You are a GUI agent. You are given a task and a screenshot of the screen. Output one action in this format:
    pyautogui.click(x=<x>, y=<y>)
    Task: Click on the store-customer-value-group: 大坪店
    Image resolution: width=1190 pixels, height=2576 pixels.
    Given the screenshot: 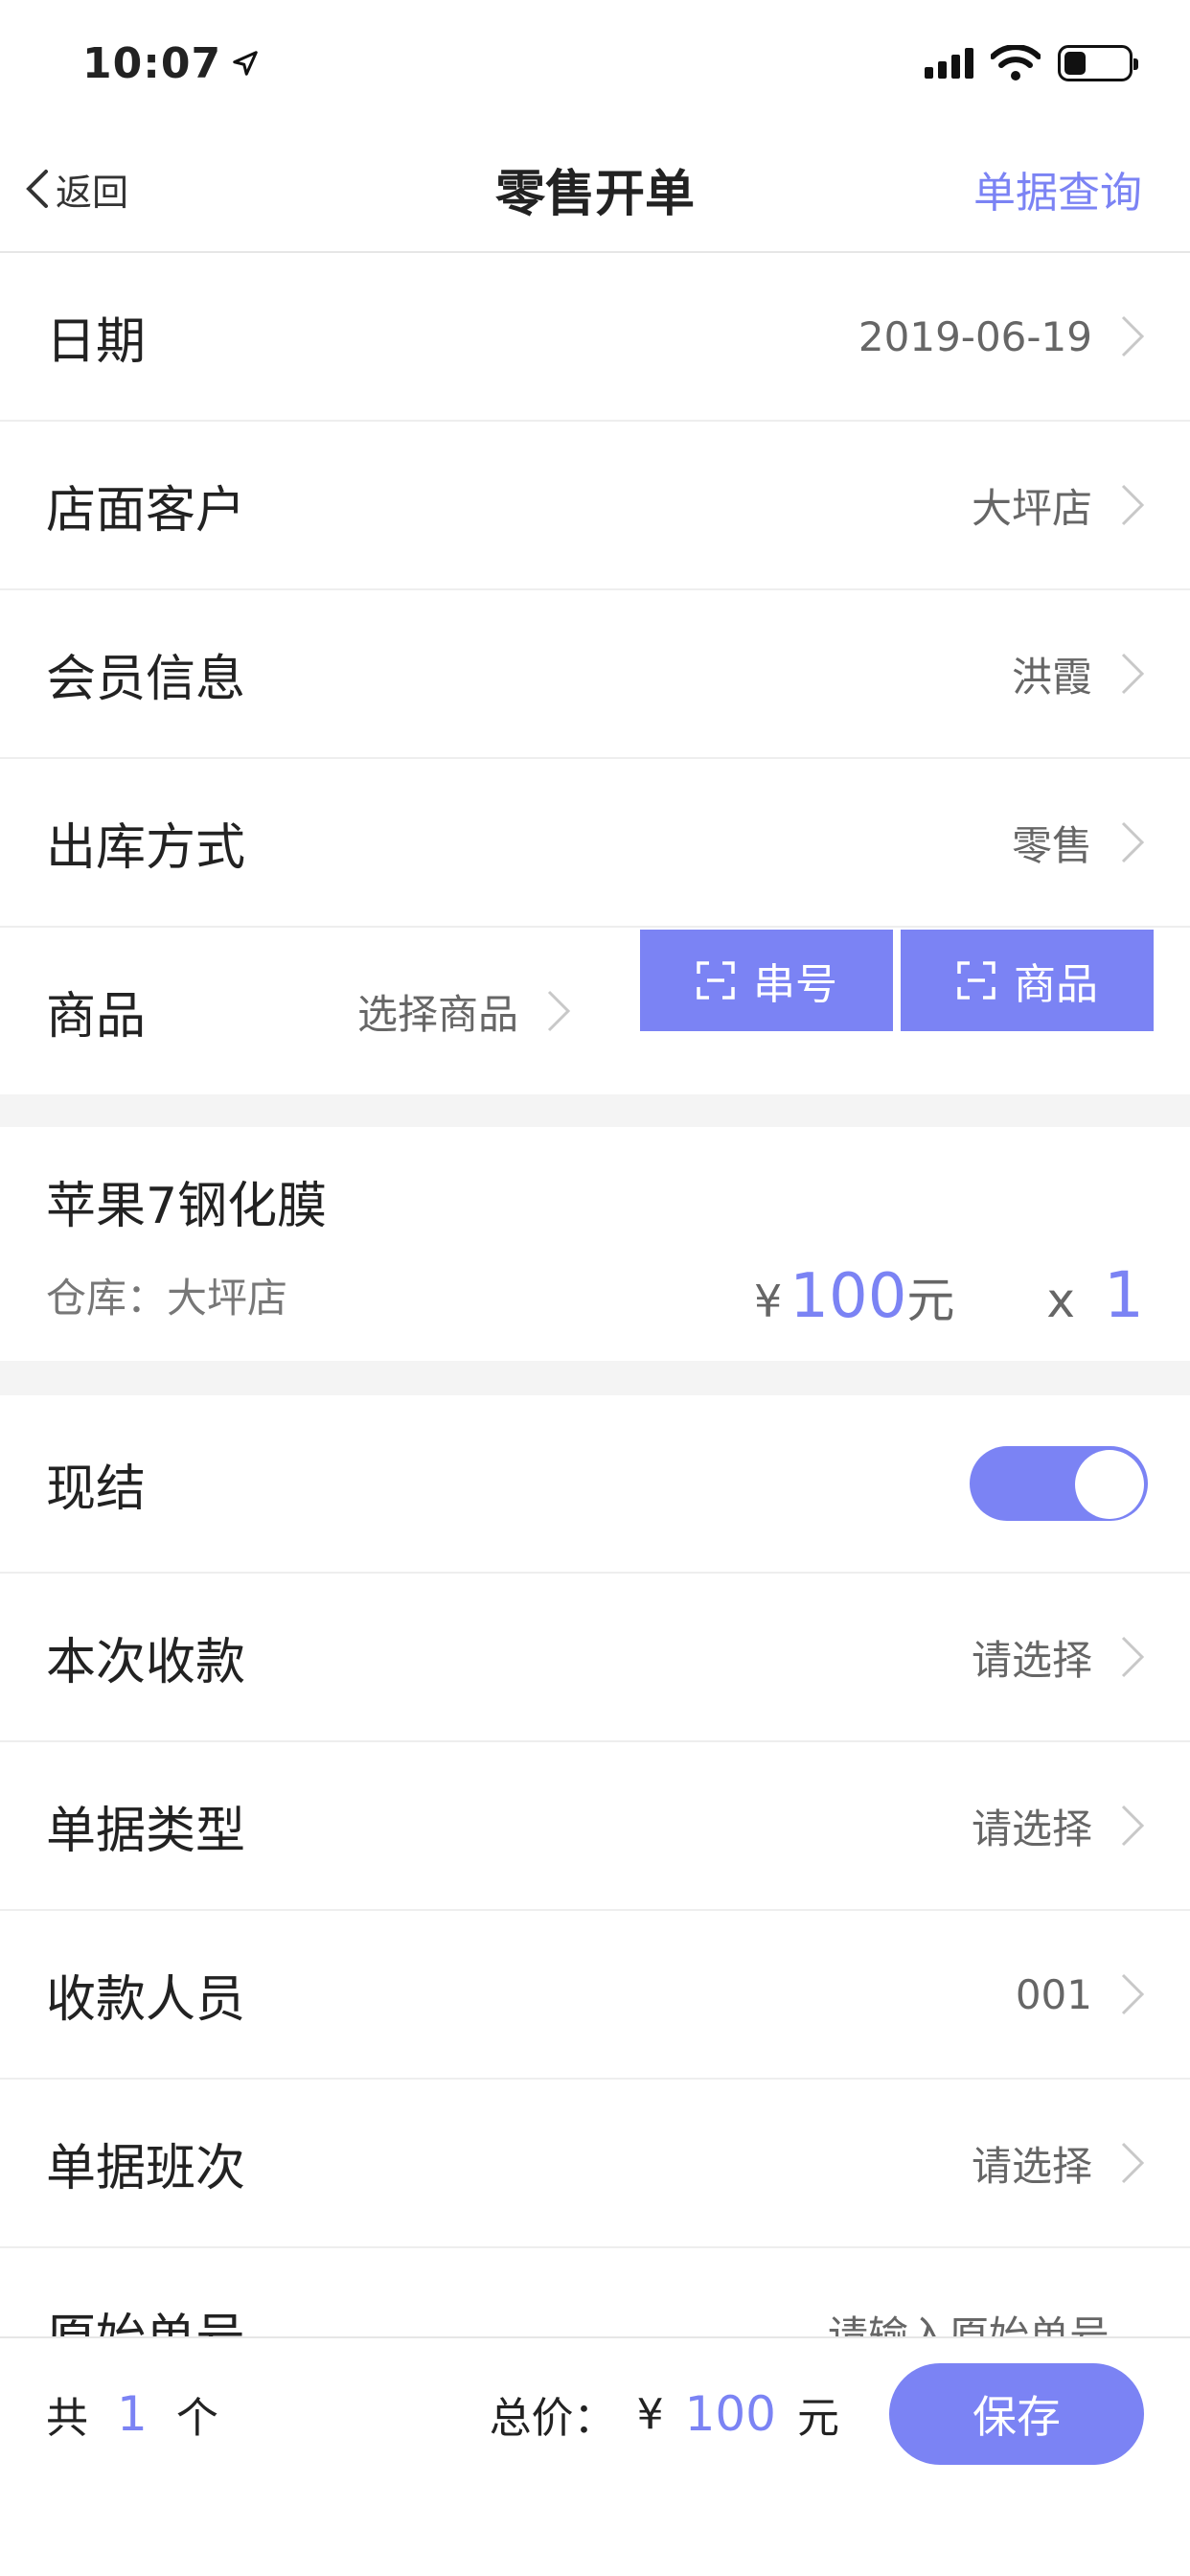 What is the action you would take?
    pyautogui.click(x=1060, y=506)
    